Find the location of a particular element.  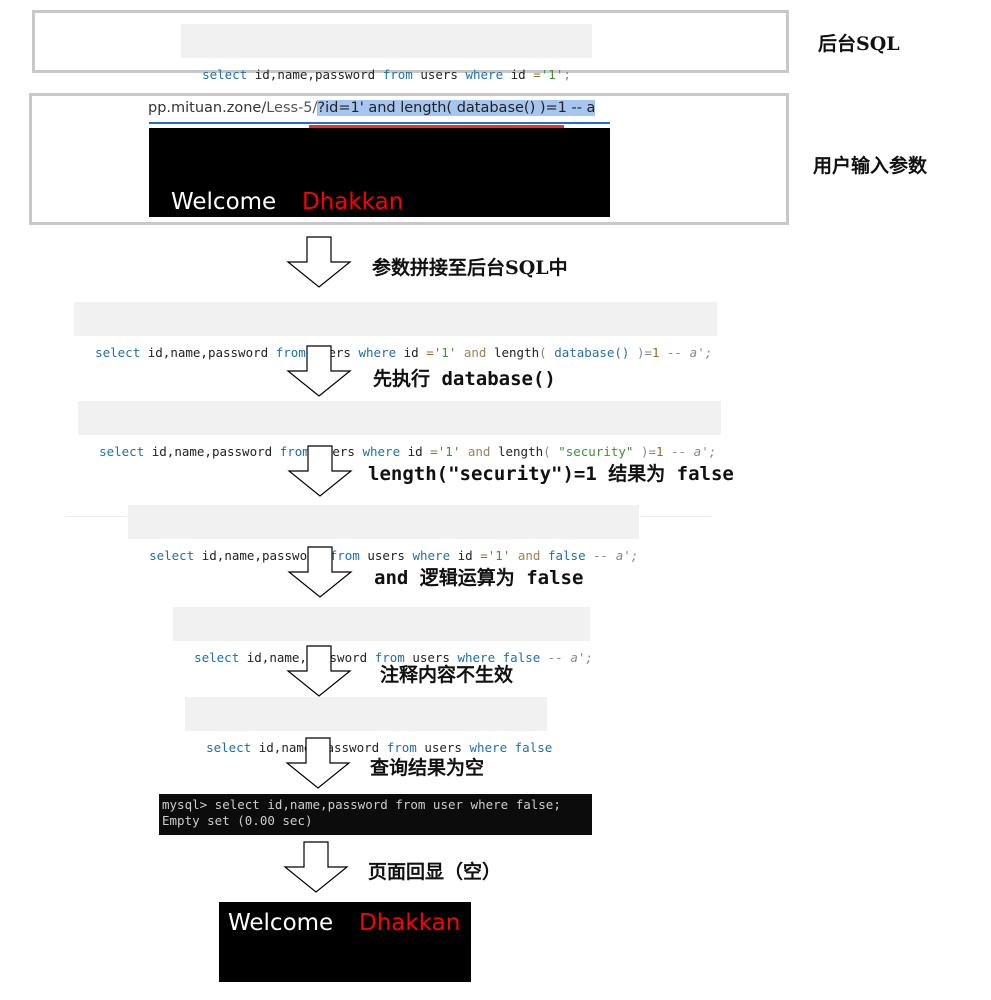

label-step4: and 逻辑运算为 false is located at coordinates (479, 578).